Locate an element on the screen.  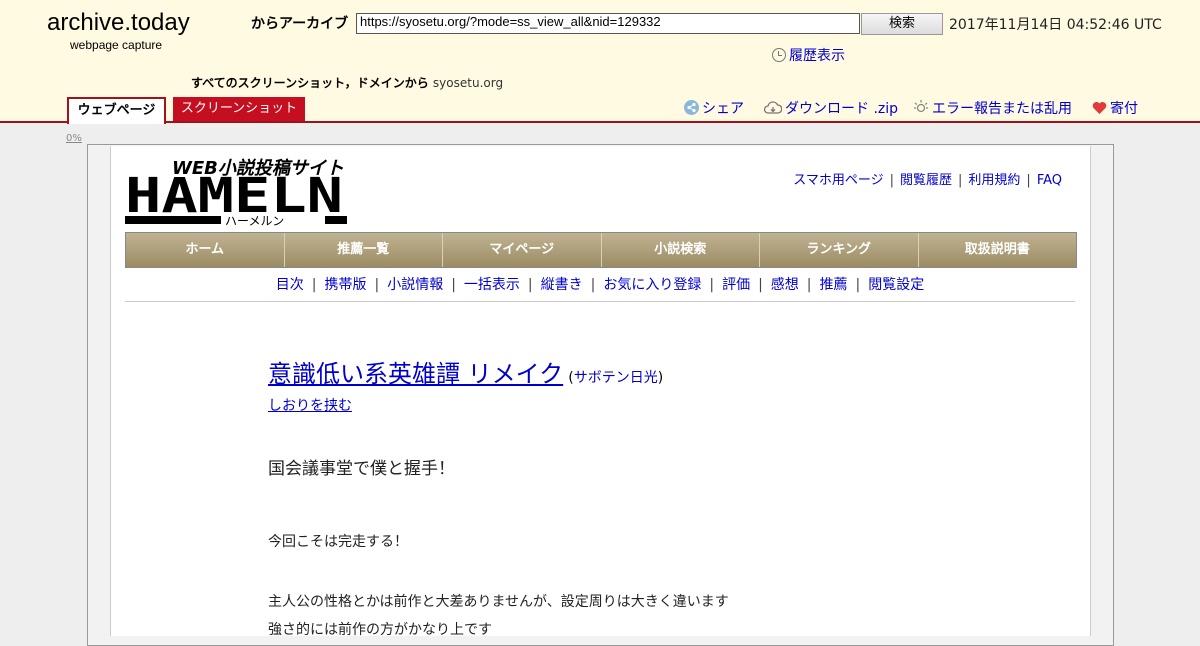
all-screenshots-label: すべてのスクリーンショット，ドメインから is located at coordinates (310, 83).